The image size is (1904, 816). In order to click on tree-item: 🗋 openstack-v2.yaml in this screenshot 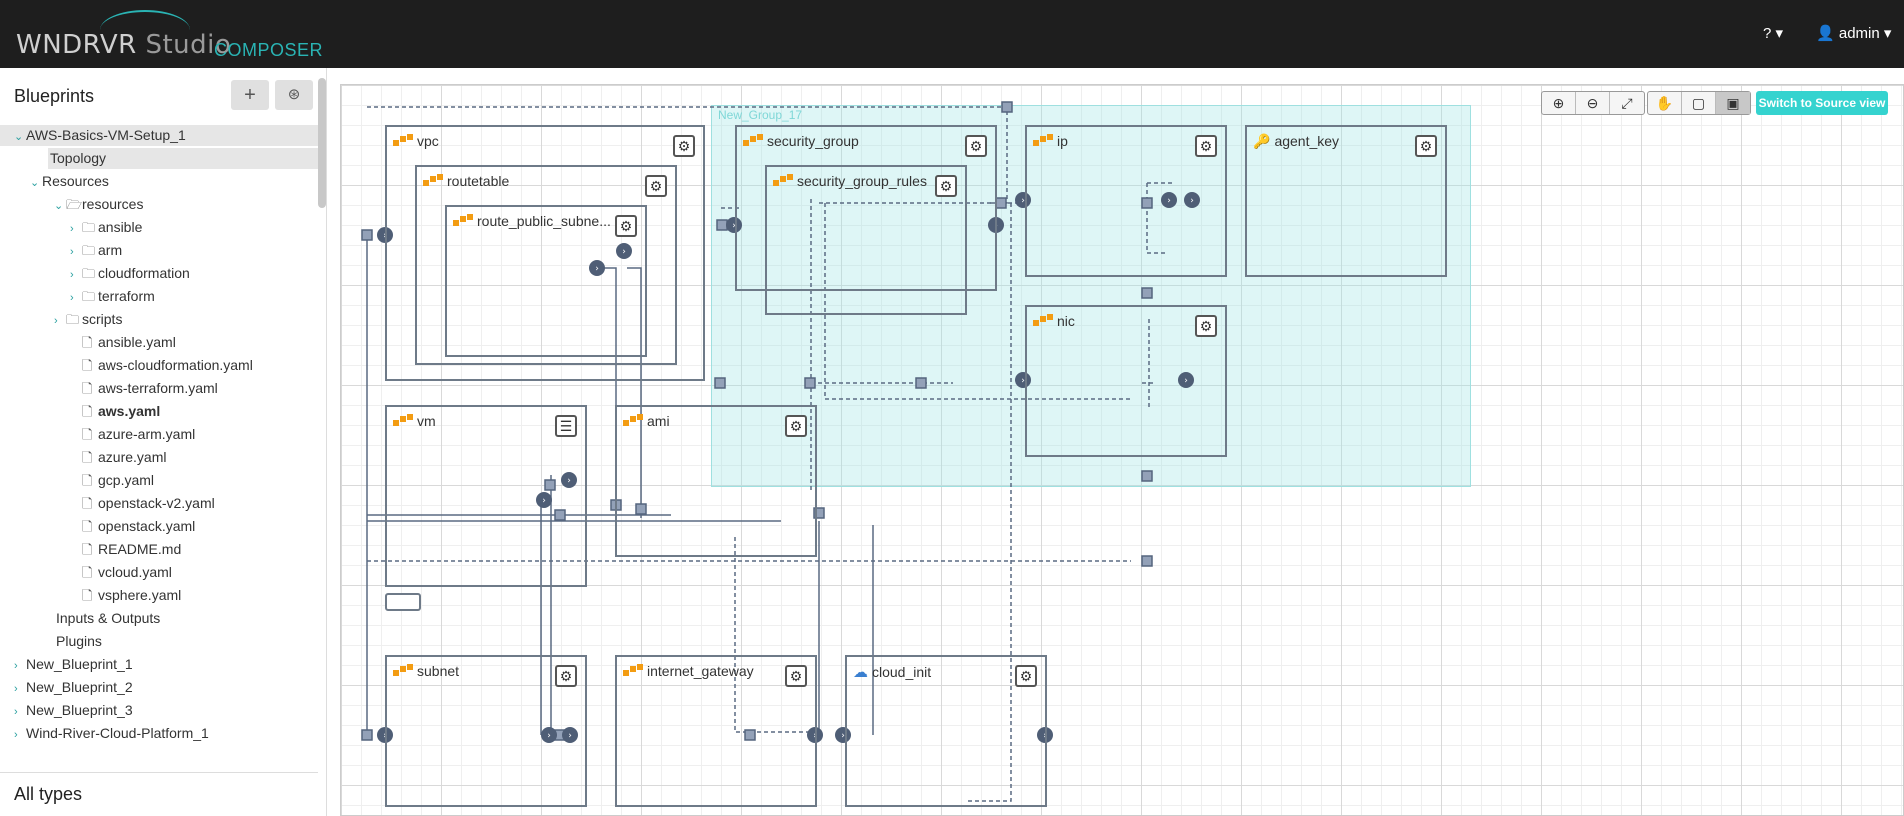, I will do `click(159, 503)`.